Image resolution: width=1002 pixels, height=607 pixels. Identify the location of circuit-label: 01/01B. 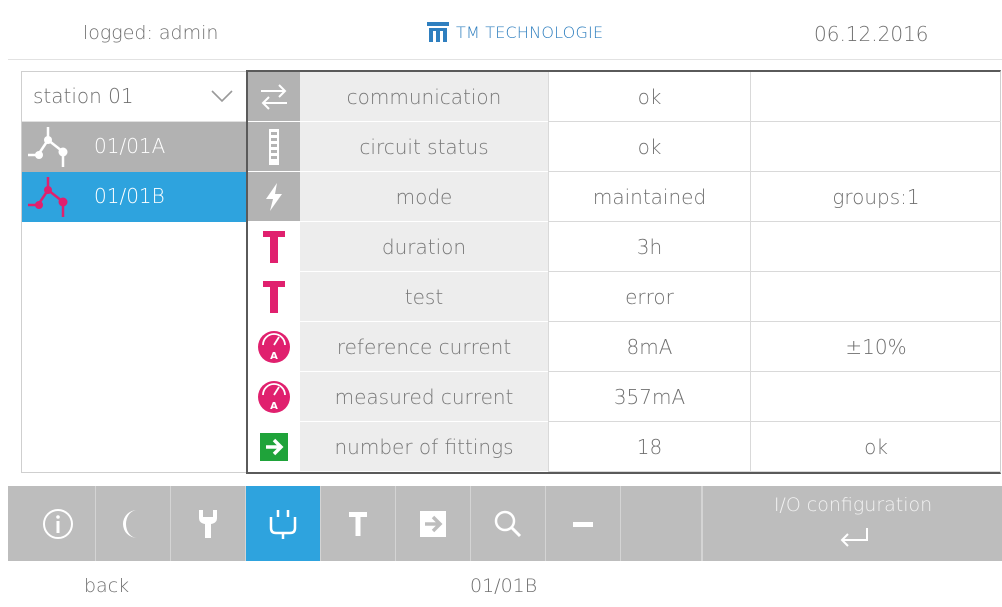
(129, 196).